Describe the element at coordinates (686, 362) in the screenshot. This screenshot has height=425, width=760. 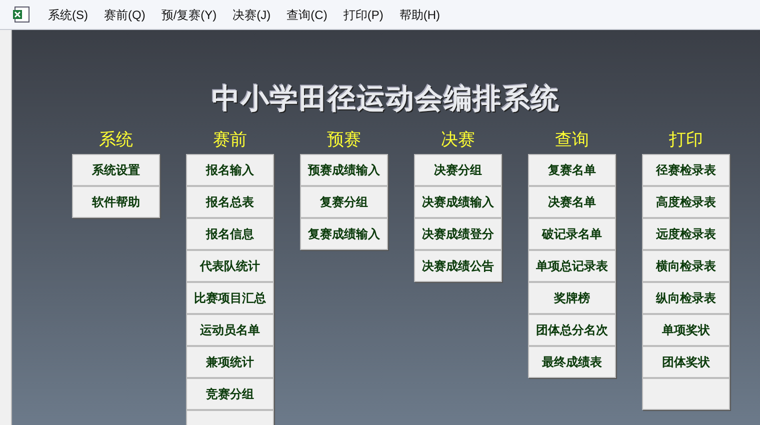
I see `menu-button: 团体奖状` at that location.